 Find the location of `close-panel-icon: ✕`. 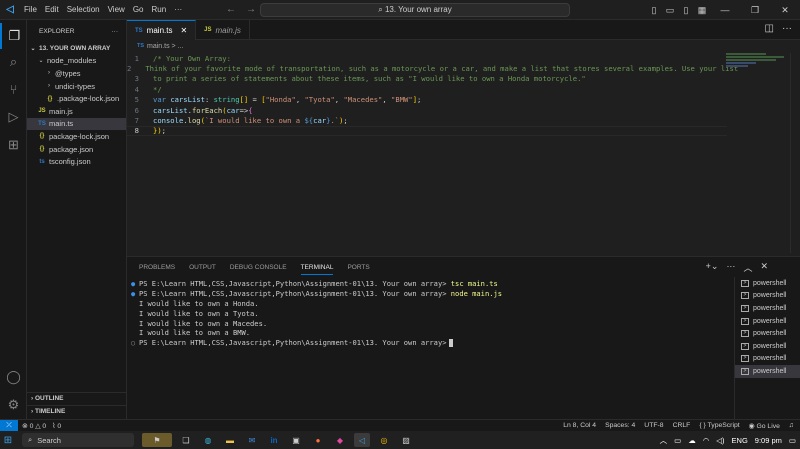

close-panel-icon: ✕ is located at coordinates (764, 267).